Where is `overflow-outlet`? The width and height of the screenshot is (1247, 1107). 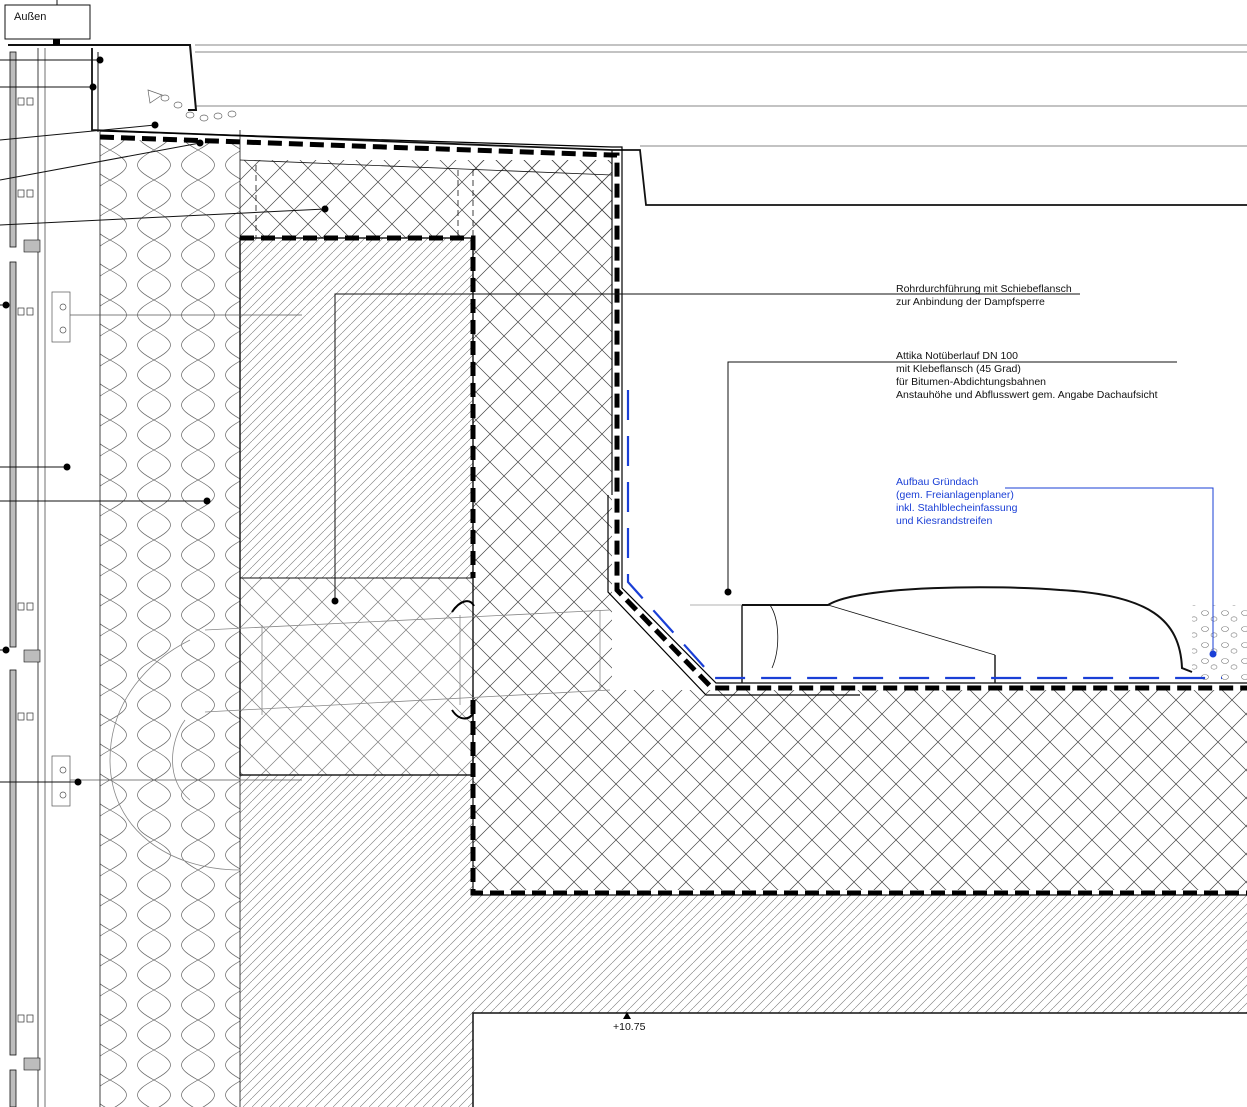
overflow-outlet is located at coordinates (941, 634).